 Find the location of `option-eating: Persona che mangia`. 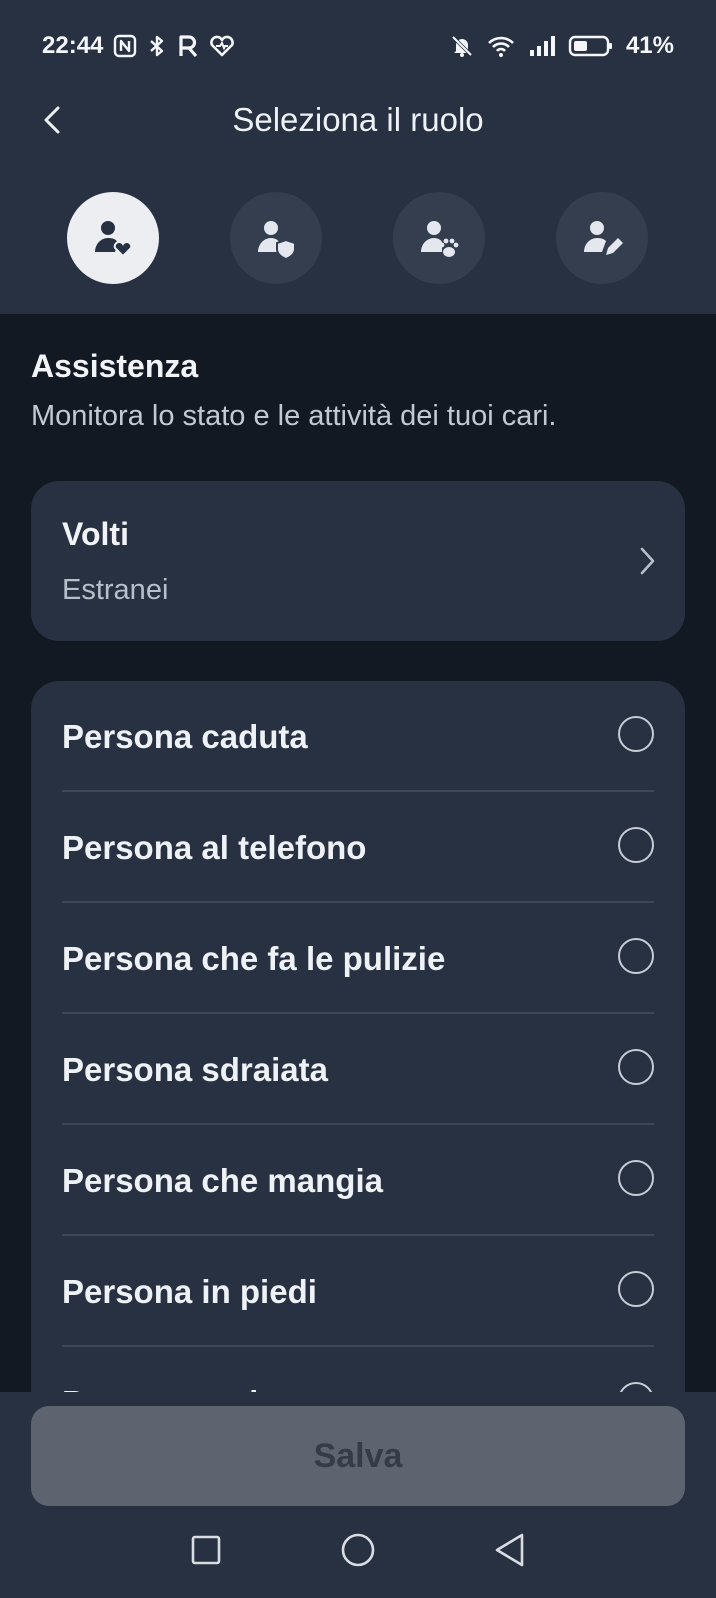

option-eating: Persona che mangia is located at coordinates (358, 1180).